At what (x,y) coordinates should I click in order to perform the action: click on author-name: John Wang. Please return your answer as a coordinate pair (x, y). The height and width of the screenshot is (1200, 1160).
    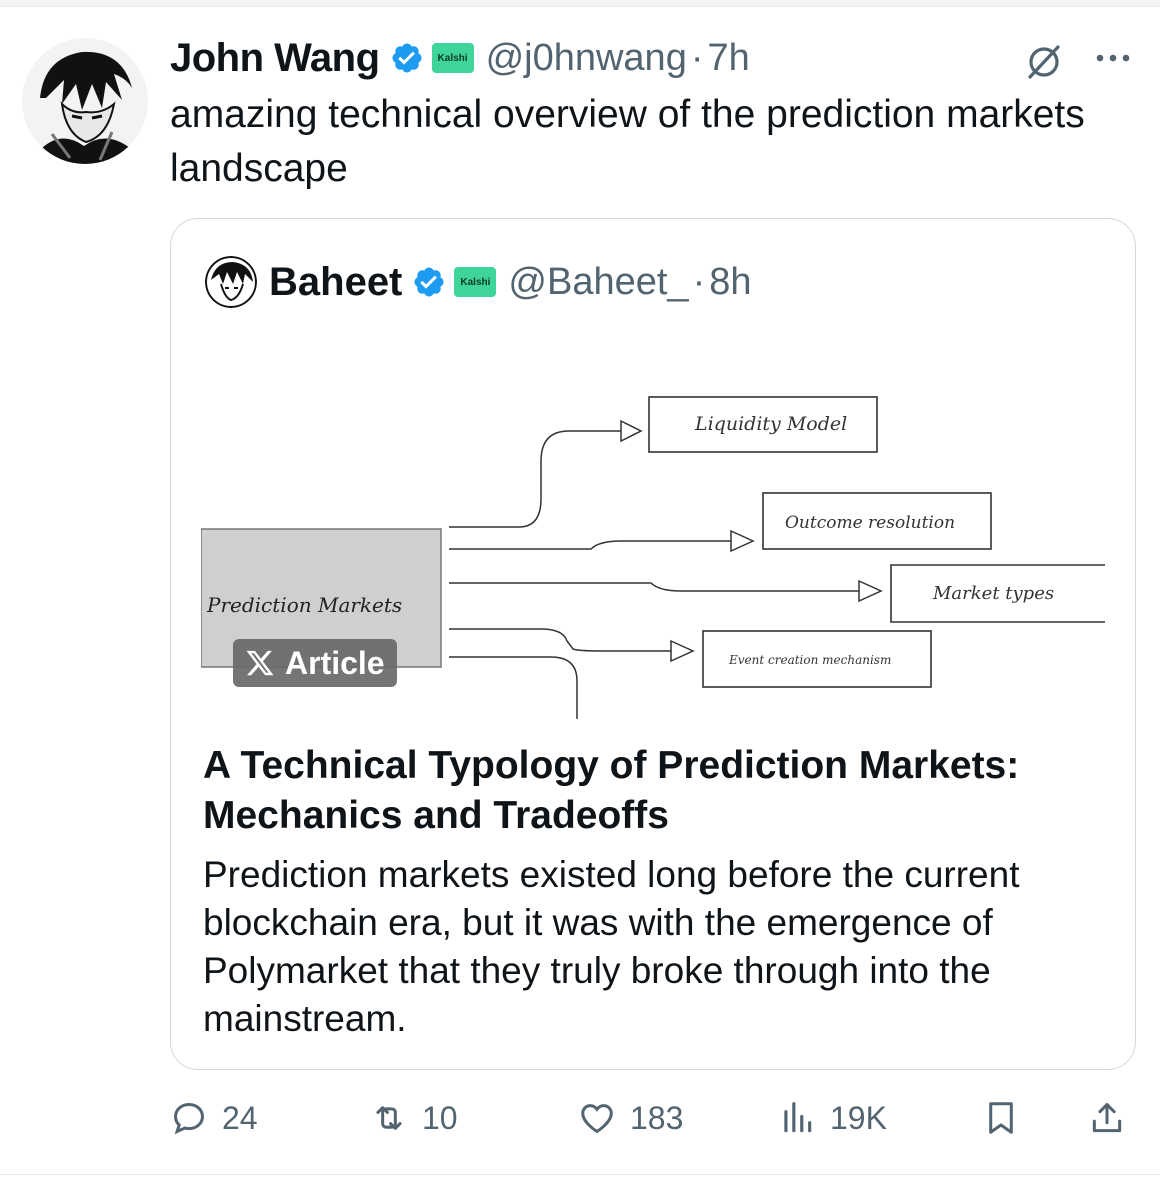
    Looking at the image, I should click on (275, 58).